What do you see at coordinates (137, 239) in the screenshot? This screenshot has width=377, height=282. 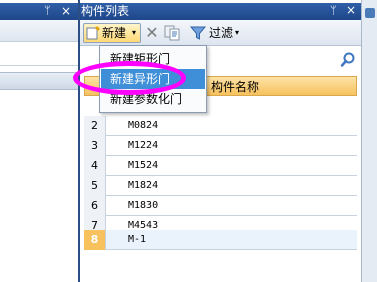 I see `component-name: M-1` at bounding box center [137, 239].